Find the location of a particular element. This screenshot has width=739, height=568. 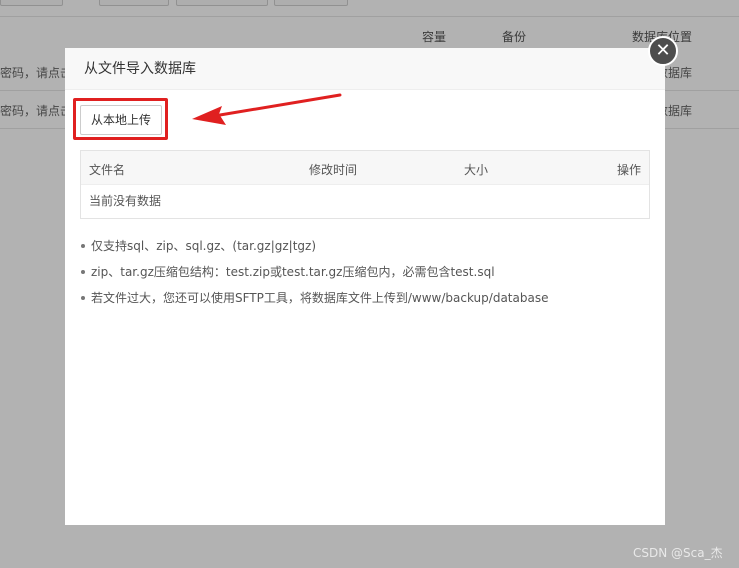

column-header-modified-time: 修改时间 is located at coordinates (333, 170).